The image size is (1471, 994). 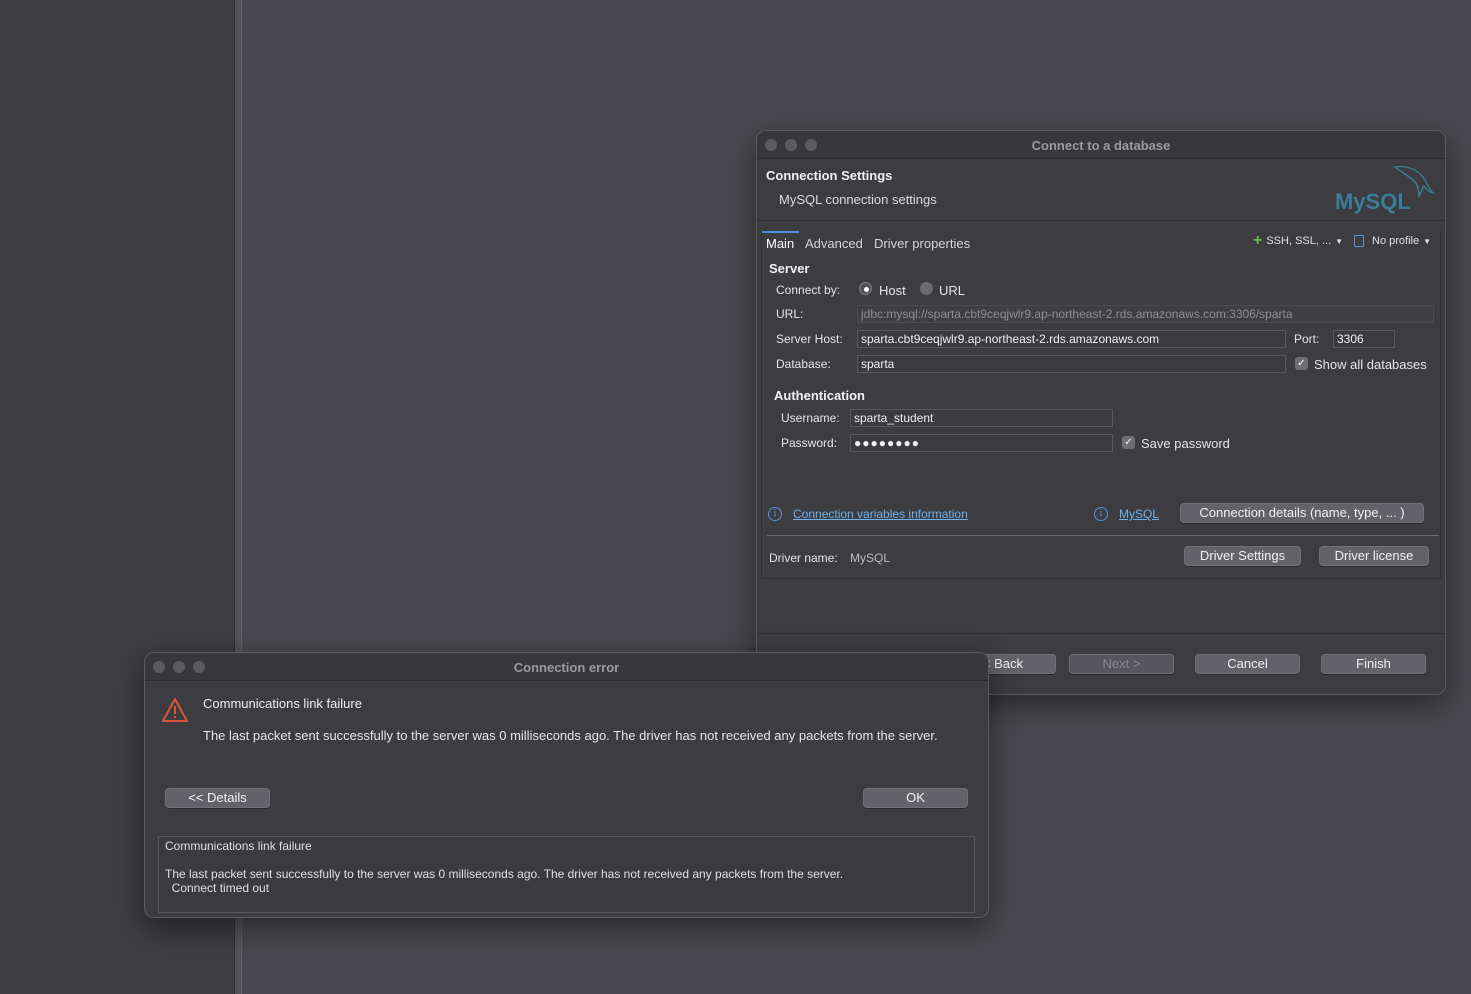 I want to click on show-all-databases-checkbox: ✓, so click(x=1301, y=363).